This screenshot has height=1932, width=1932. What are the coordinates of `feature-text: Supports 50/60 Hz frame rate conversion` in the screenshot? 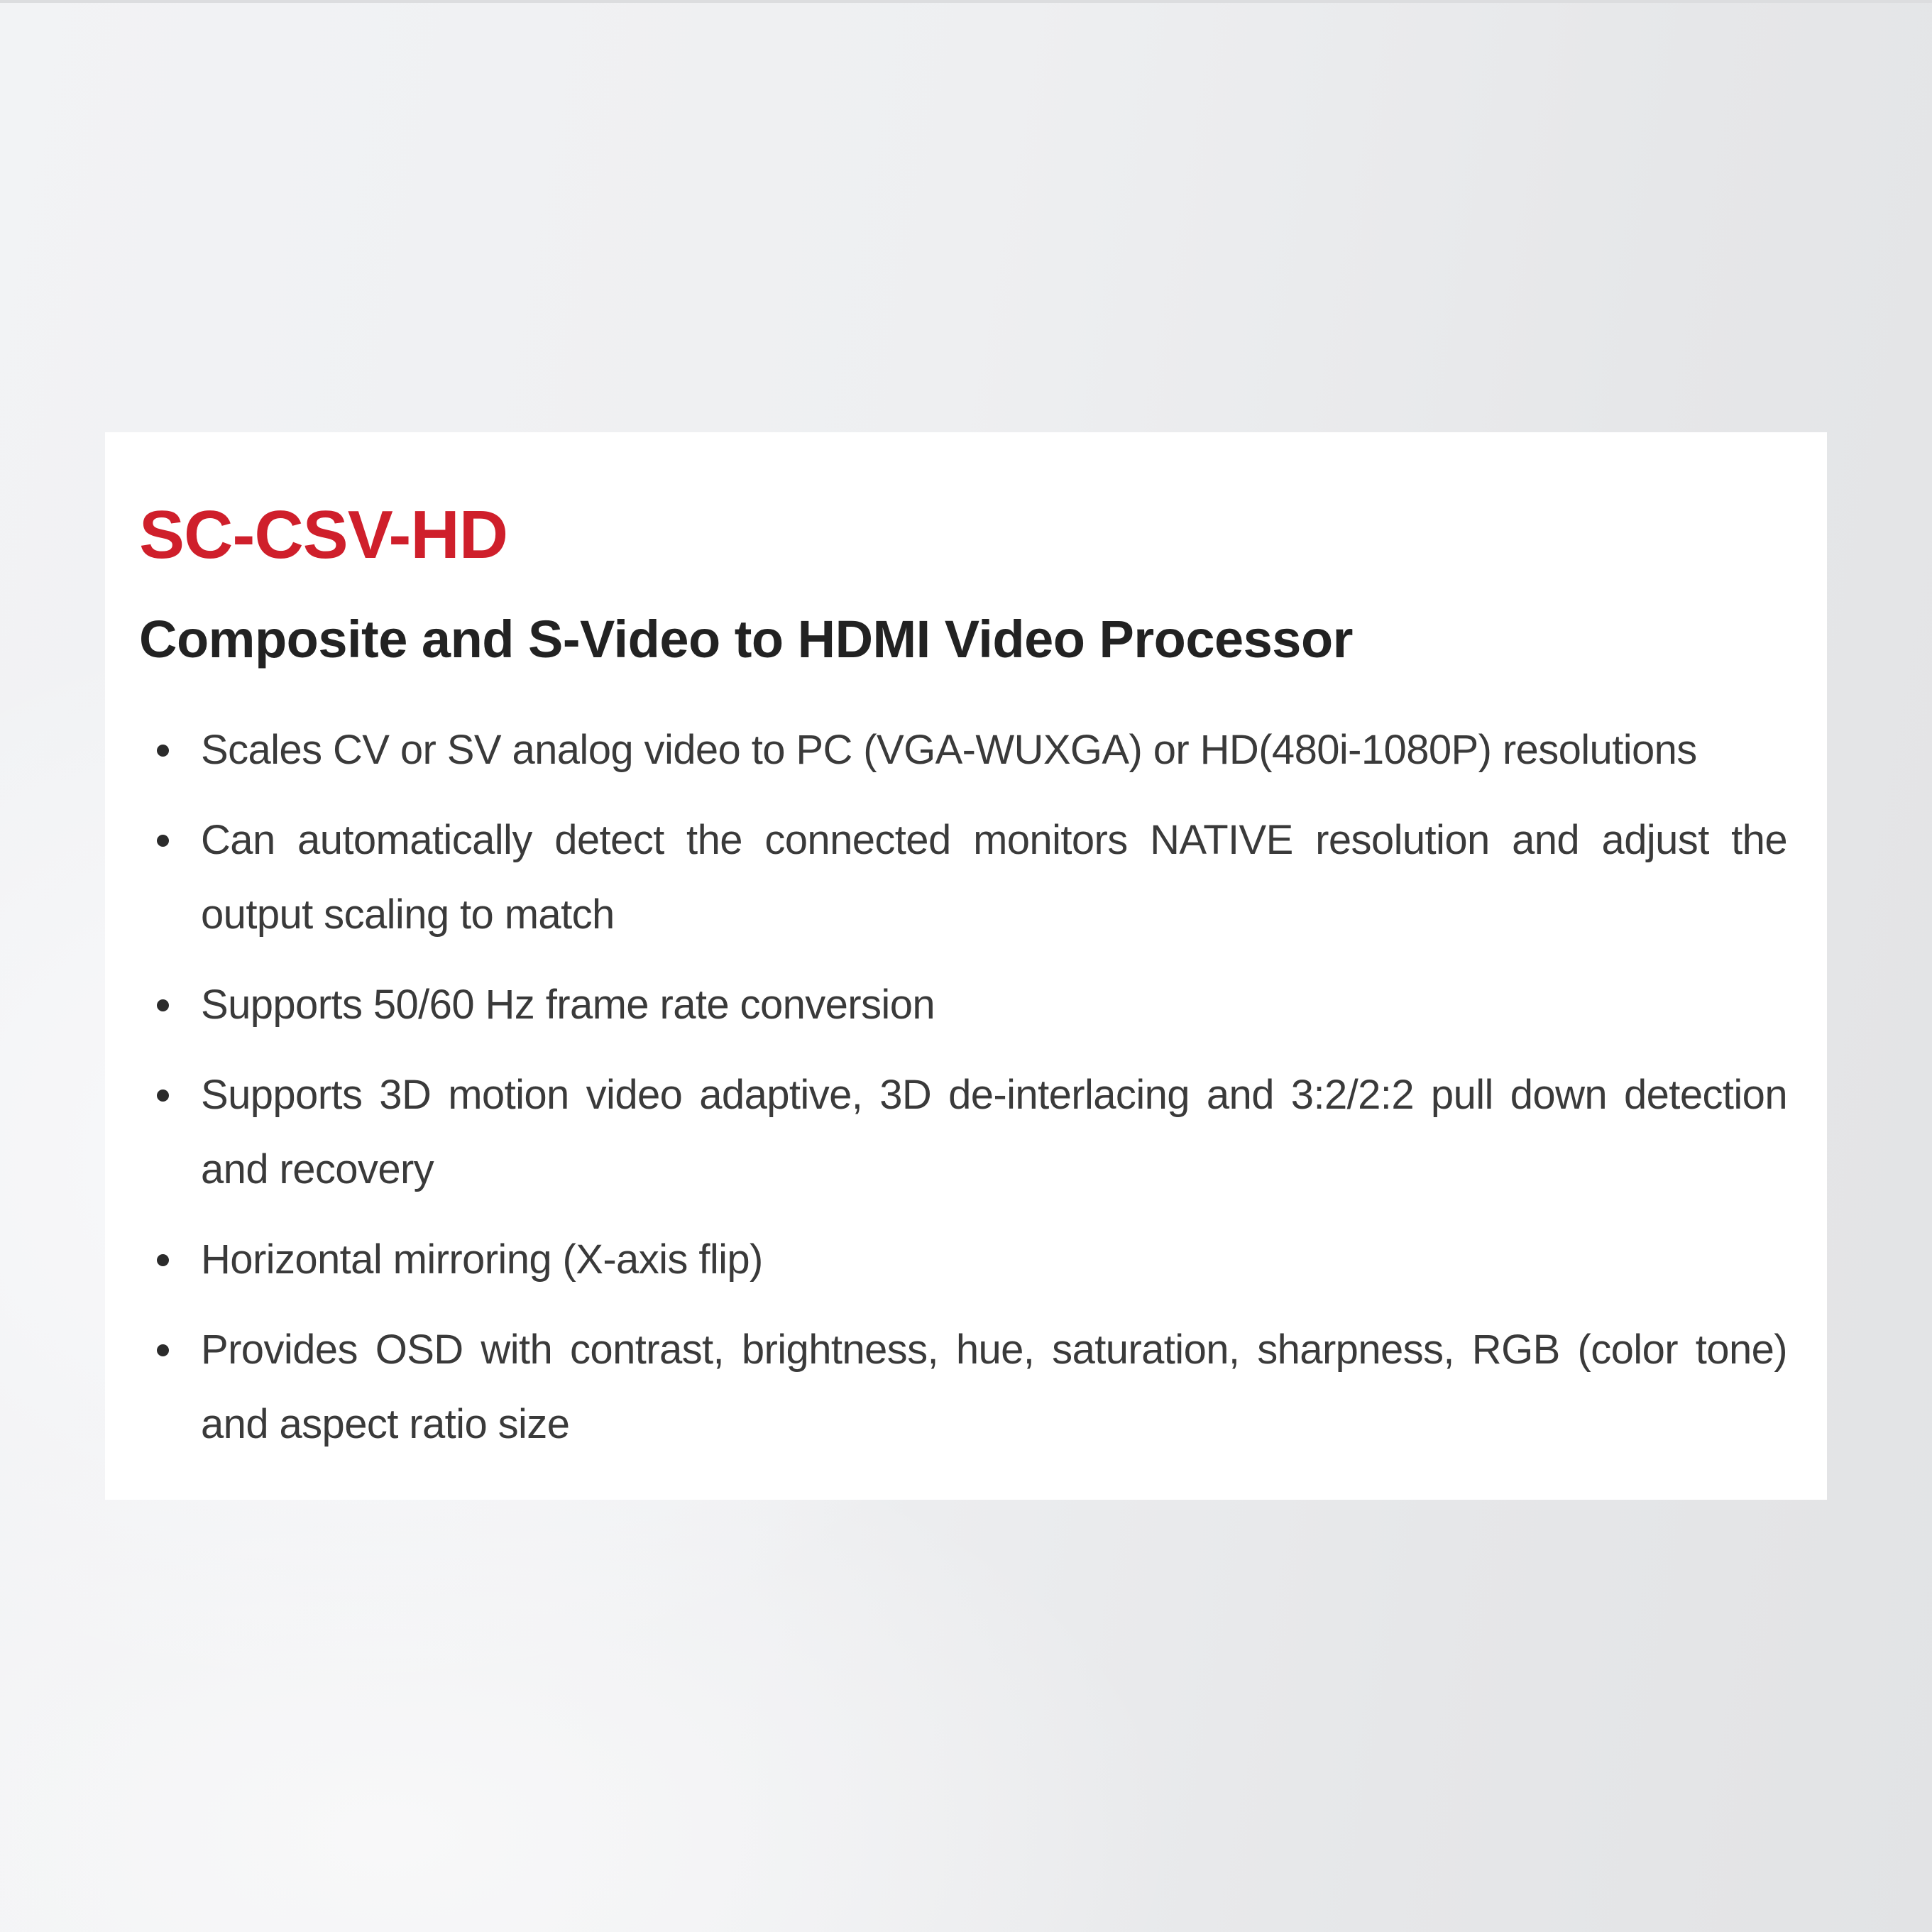 It's located at (568, 1005).